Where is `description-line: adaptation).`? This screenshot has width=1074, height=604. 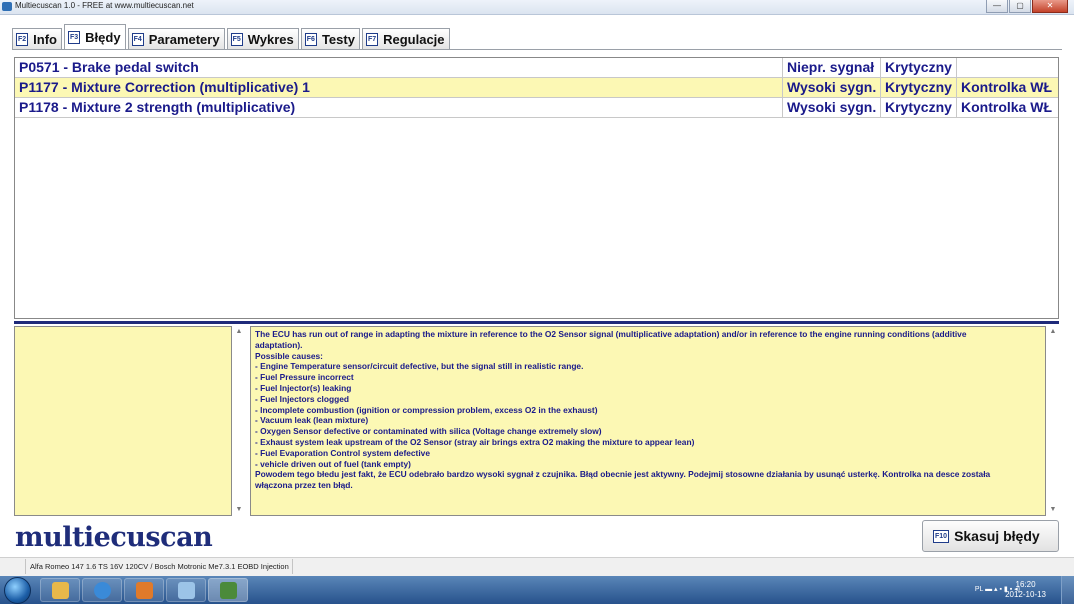 description-line: adaptation). is located at coordinates (279, 344).